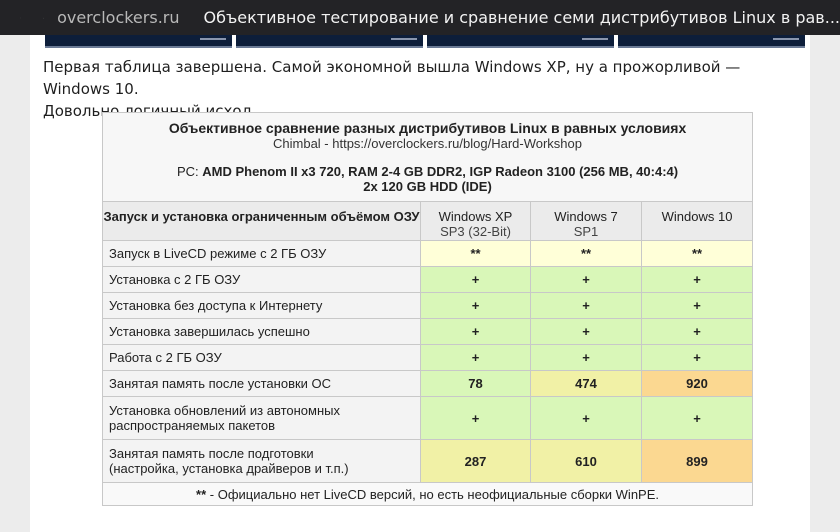 The height and width of the screenshot is (532, 840). What do you see at coordinates (427, 186) in the screenshot?
I see `pc-specs-line2: 2x 120 GB HDD (IDE)` at bounding box center [427, 186].